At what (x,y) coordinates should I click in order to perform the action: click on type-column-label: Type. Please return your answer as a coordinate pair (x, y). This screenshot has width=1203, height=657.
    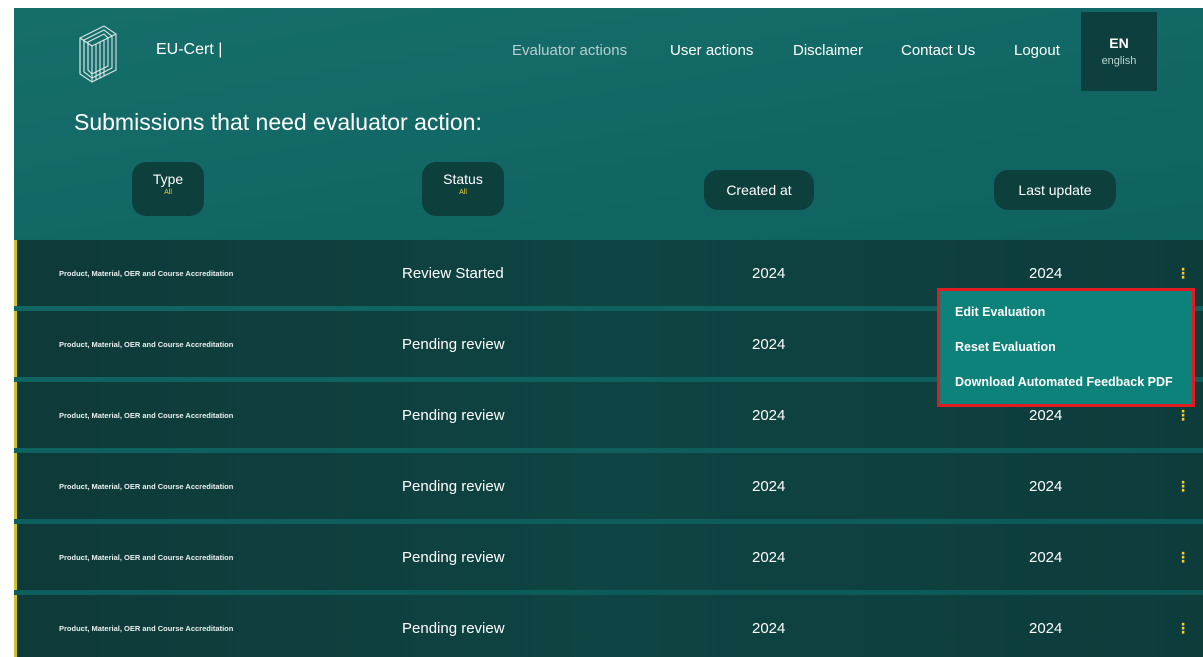
    Looking at the image, I should click on (168, 179).